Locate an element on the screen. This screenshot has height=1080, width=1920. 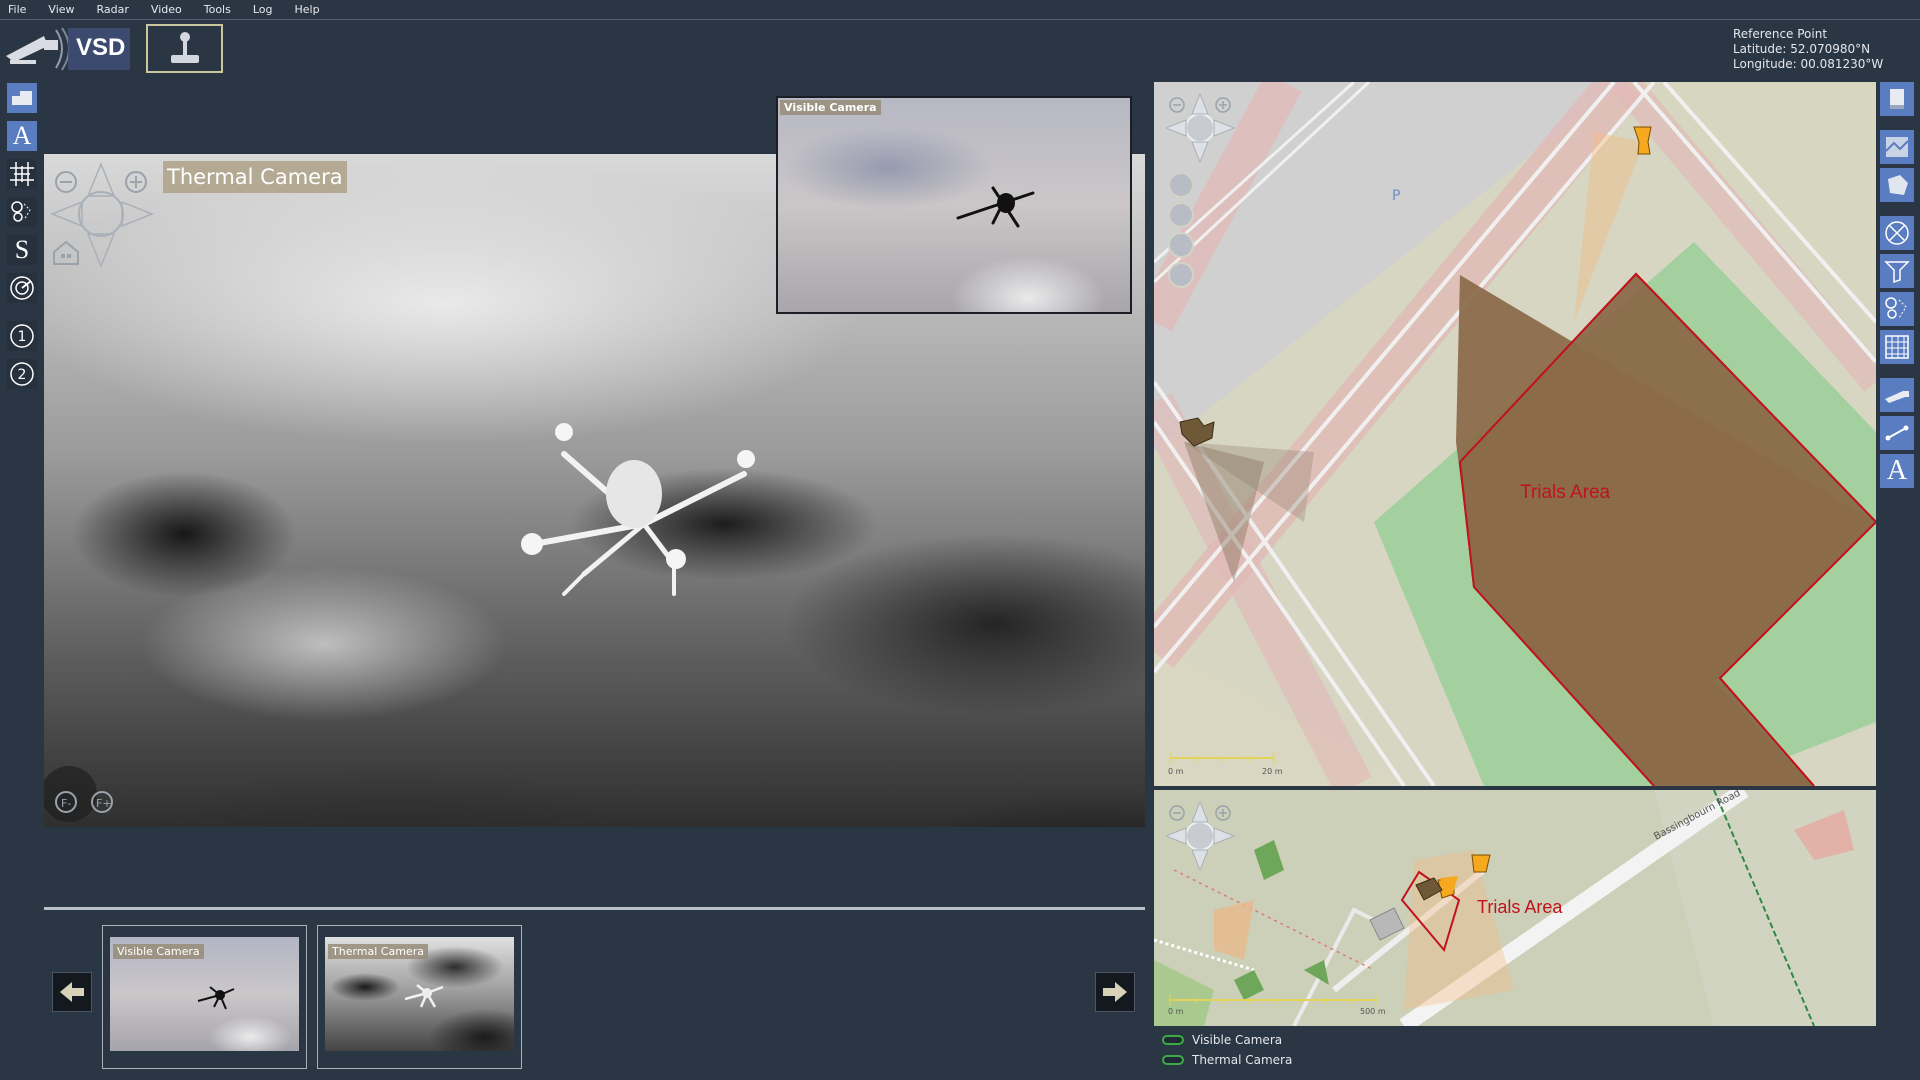
visible-camera-label: Visible Camera is located at coordinates (830, 107).